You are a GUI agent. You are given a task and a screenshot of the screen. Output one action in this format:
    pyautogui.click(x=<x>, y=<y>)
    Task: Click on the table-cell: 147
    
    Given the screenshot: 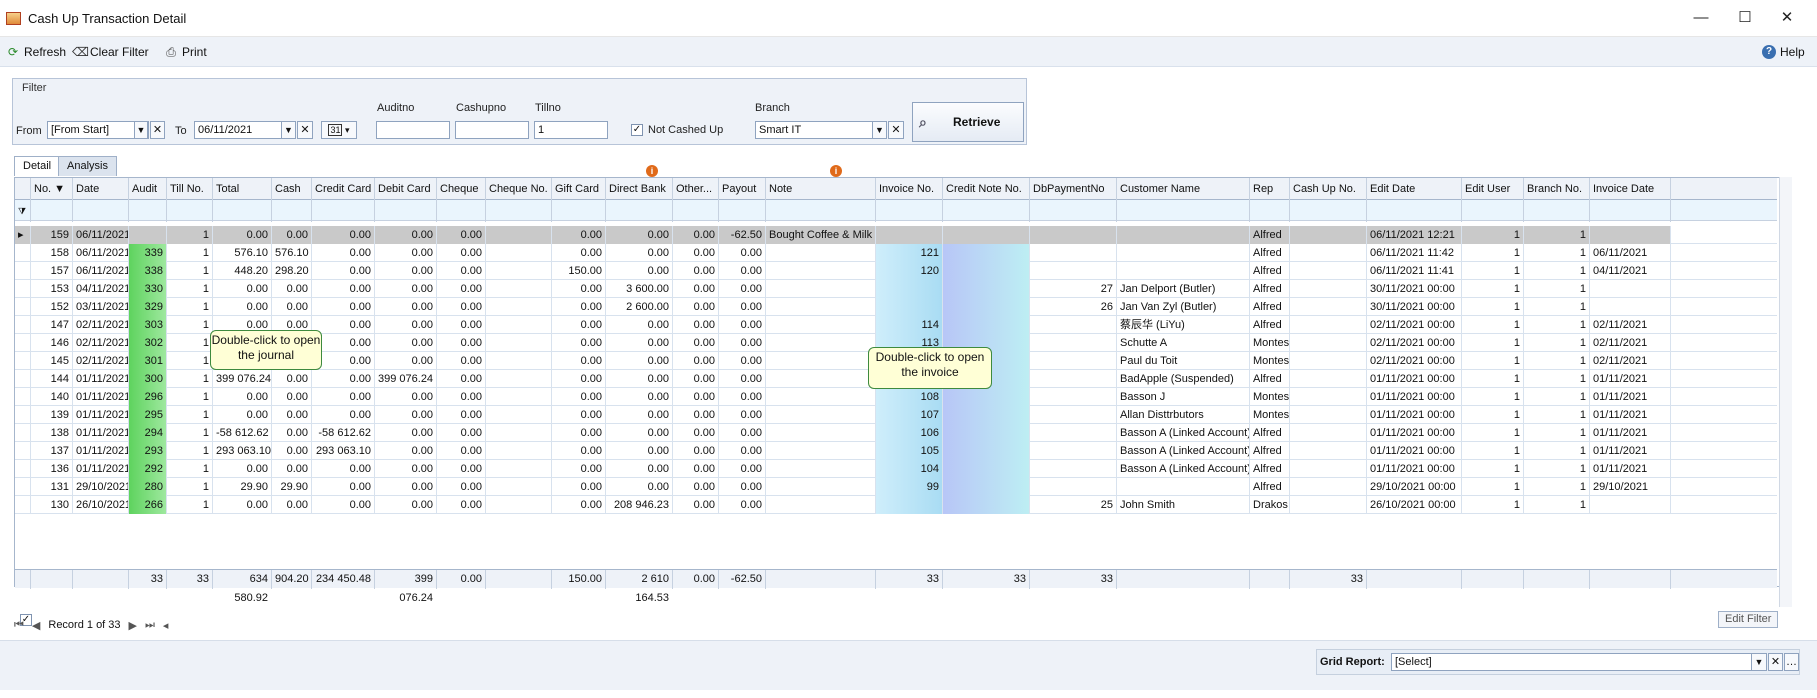 What is the action you would take?
    pyautogui.click(x=52, y=325)
    